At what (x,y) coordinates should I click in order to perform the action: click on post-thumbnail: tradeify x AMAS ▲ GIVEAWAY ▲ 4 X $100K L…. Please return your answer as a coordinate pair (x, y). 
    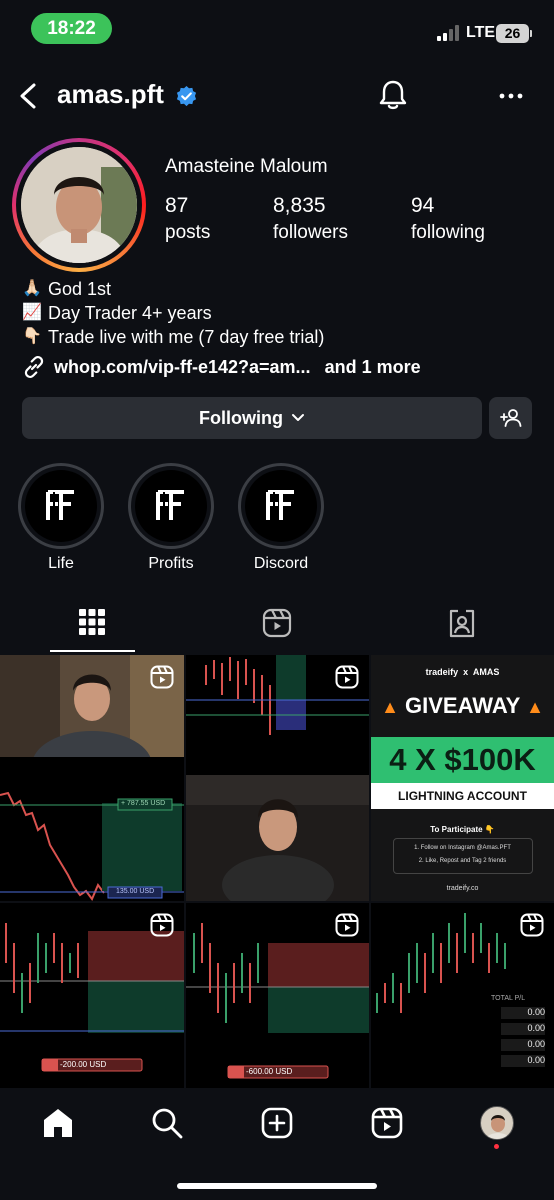
    Looking at the image, I should click on (462, 778).